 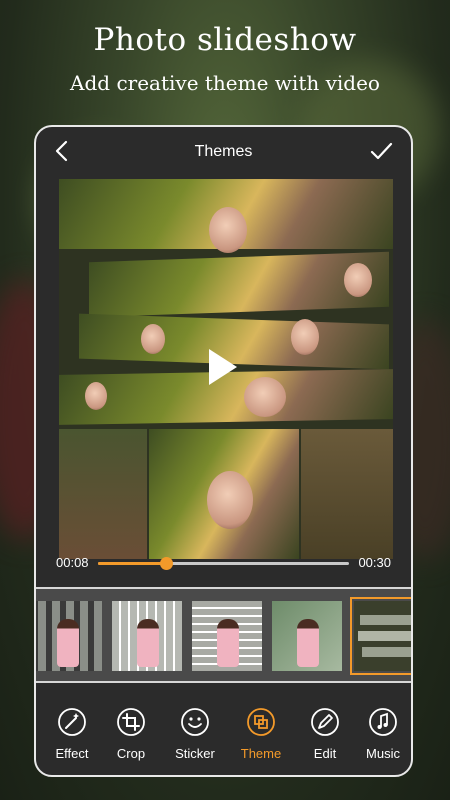 I want to click on tool-theme: Theme, so click(x=261, y=734).